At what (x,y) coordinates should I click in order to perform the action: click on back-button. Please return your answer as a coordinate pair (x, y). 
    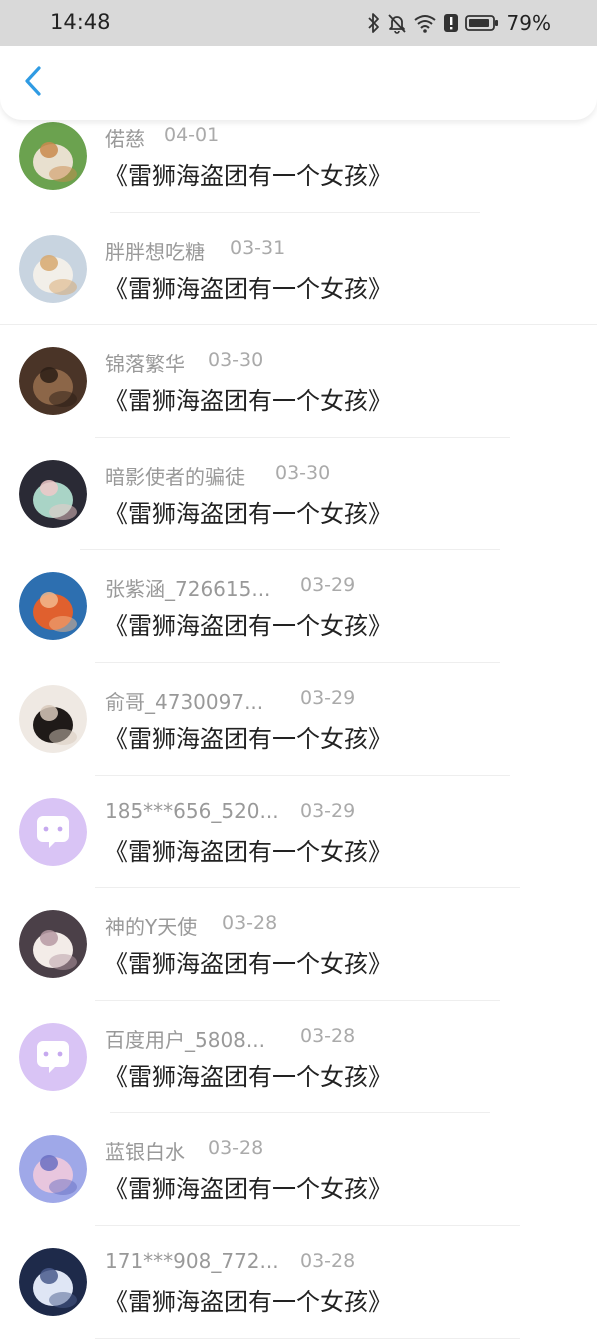
    Looking at the image, I should click on (34, 83).